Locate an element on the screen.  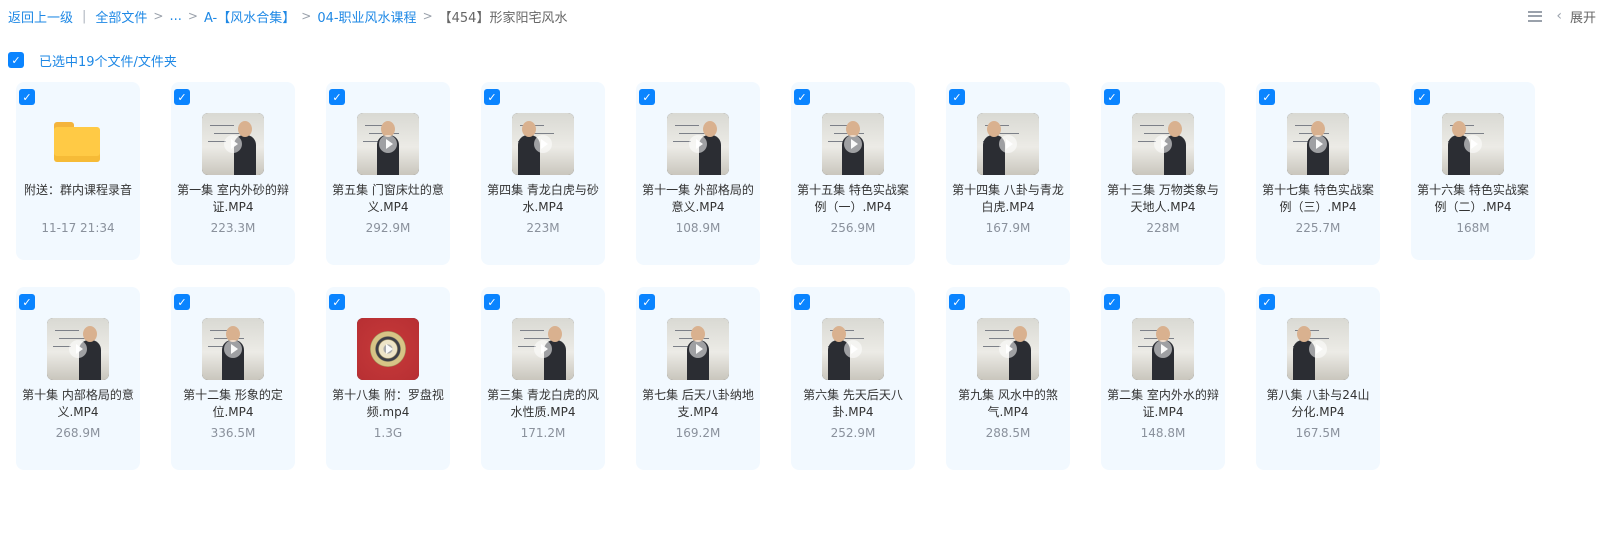
file-card: ✓ 第七集 后天八卦纳地支.MP4 169.2M is located at coordinates (698, 378).